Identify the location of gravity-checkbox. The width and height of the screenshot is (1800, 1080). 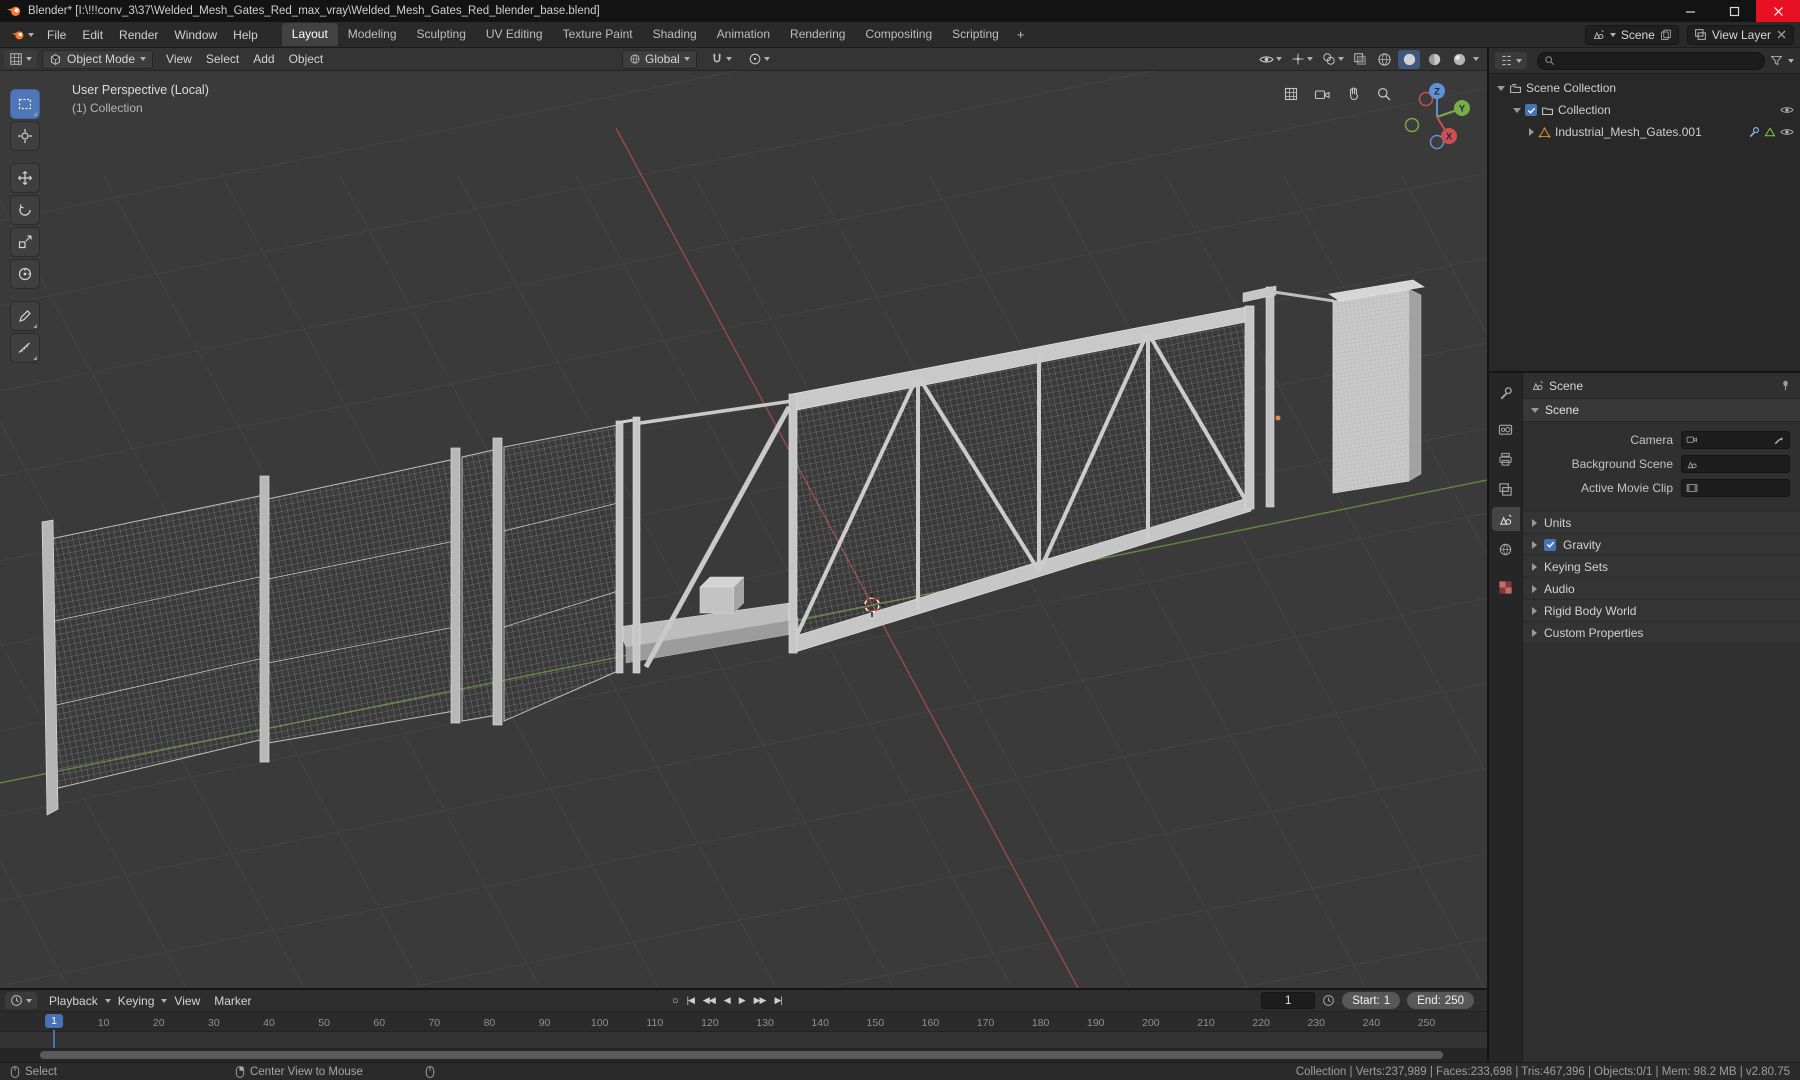
(1550, 544).